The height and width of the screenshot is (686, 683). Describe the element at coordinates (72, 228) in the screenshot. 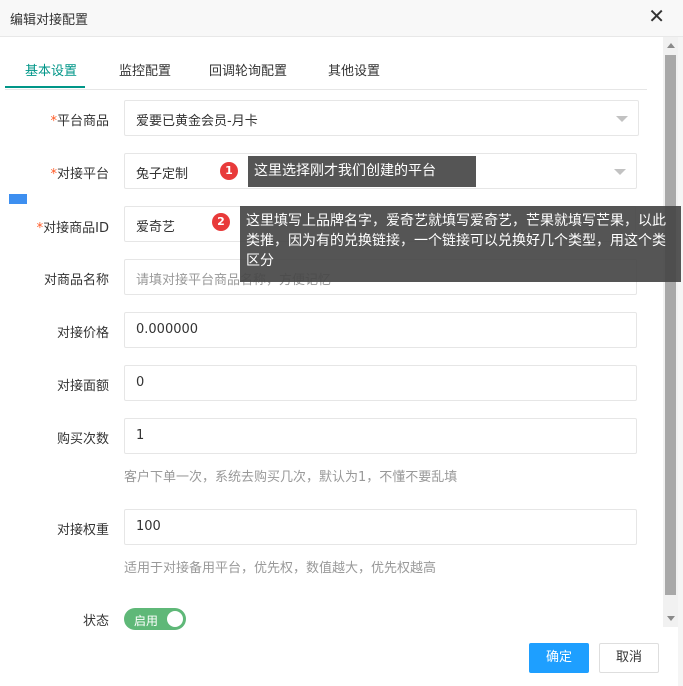

I see `dock-product-id-label: *对接商品ID` at that location.